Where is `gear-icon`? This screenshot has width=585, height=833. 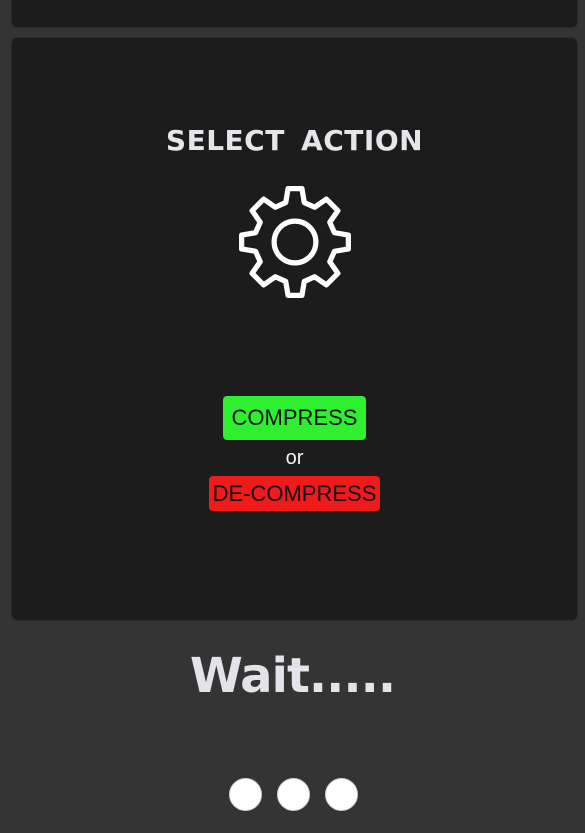
gear-icon is located at coordinates (295, 242).